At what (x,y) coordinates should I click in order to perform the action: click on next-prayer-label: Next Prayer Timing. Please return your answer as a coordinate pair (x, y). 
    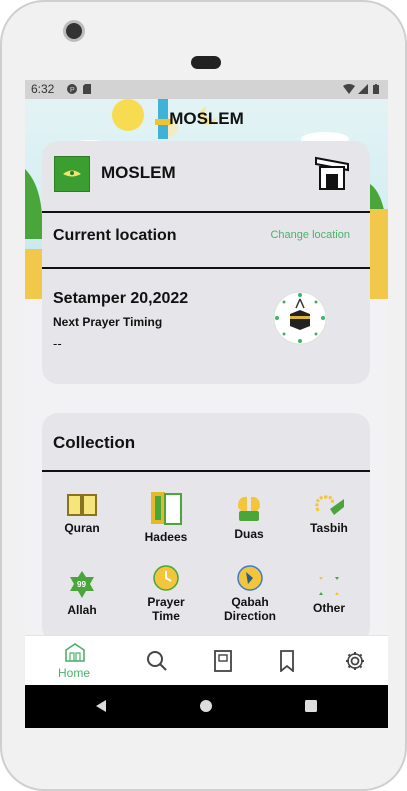
    Looking at the image, I should click on (108, 322).